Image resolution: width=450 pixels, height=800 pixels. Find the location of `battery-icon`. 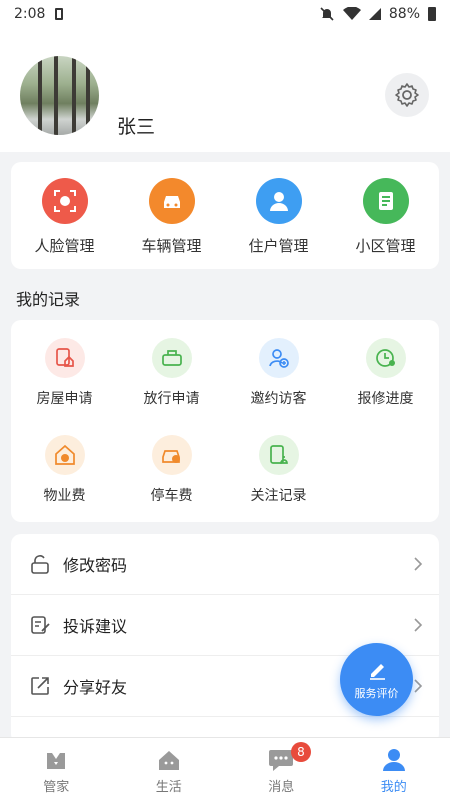

battery-icon is located at coordinates (432, 14).